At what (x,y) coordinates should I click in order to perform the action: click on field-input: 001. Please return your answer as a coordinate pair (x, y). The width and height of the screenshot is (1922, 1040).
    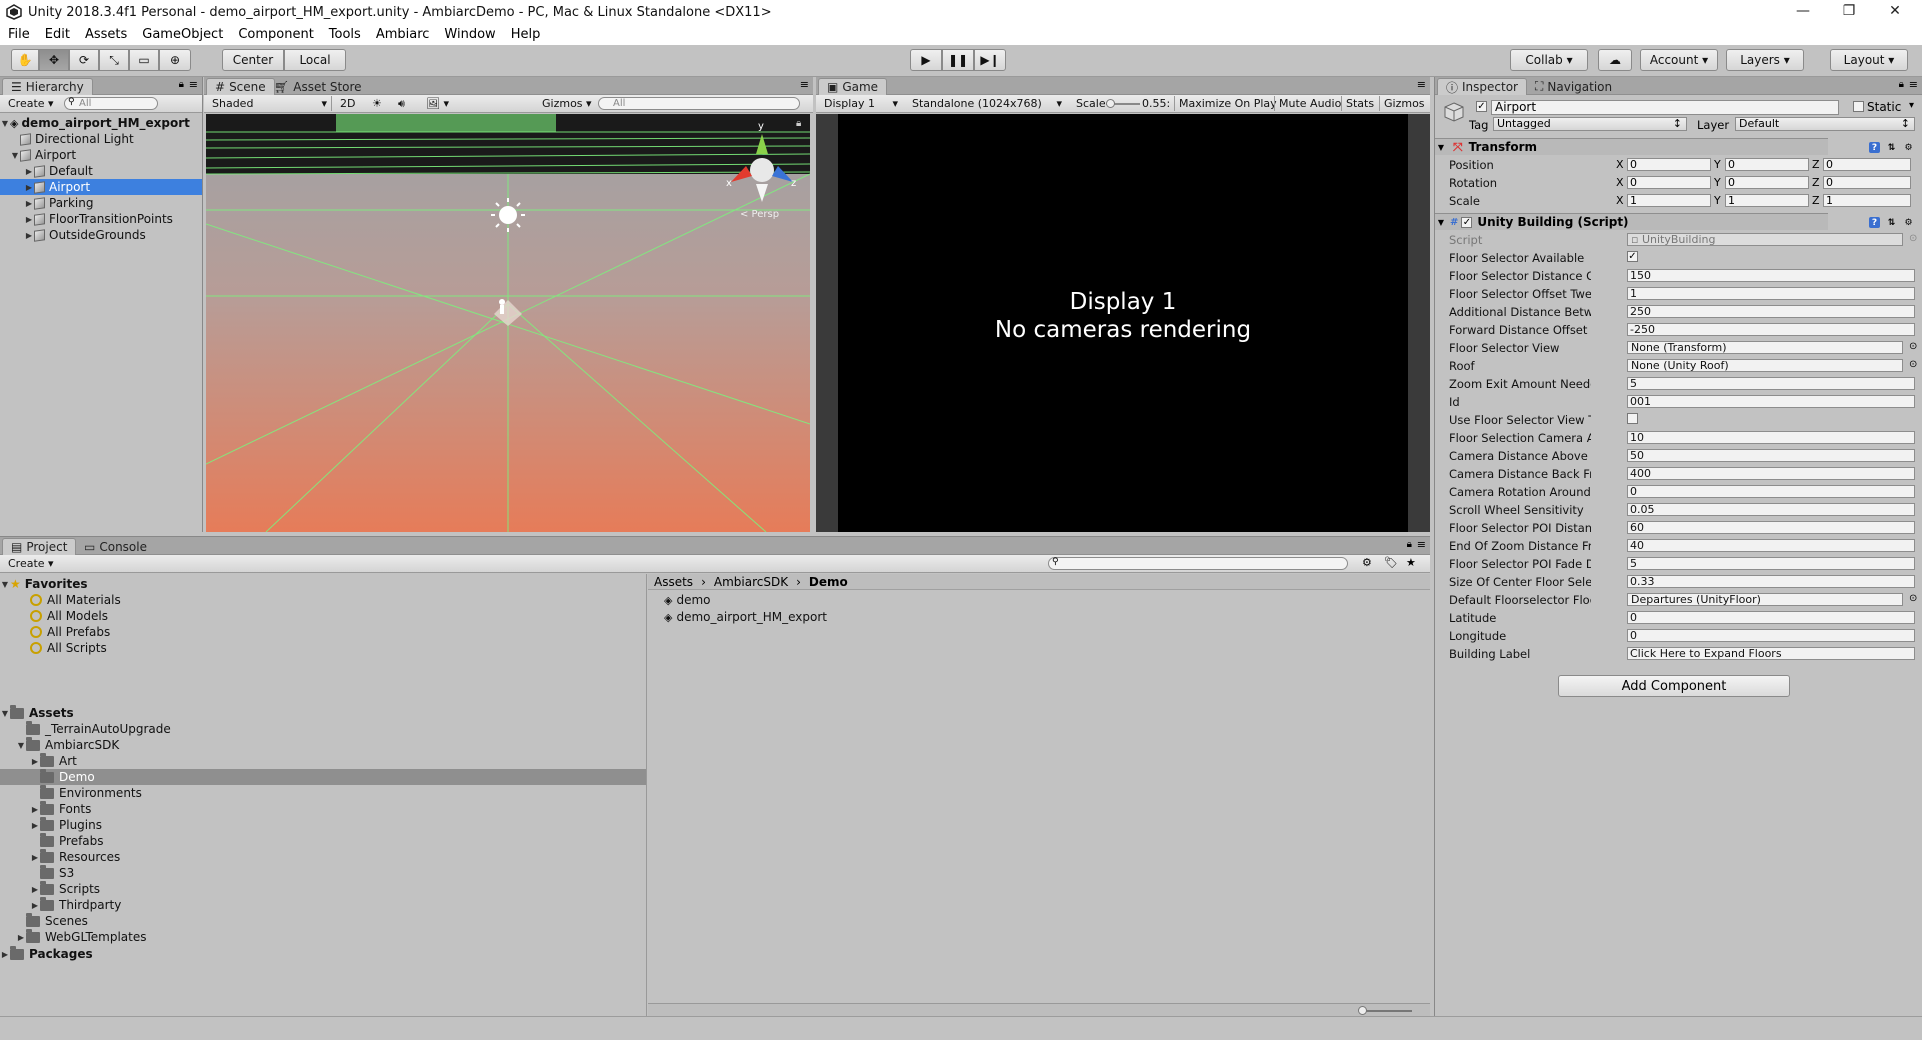
    Looking at the image, I should click on (1771, 401).